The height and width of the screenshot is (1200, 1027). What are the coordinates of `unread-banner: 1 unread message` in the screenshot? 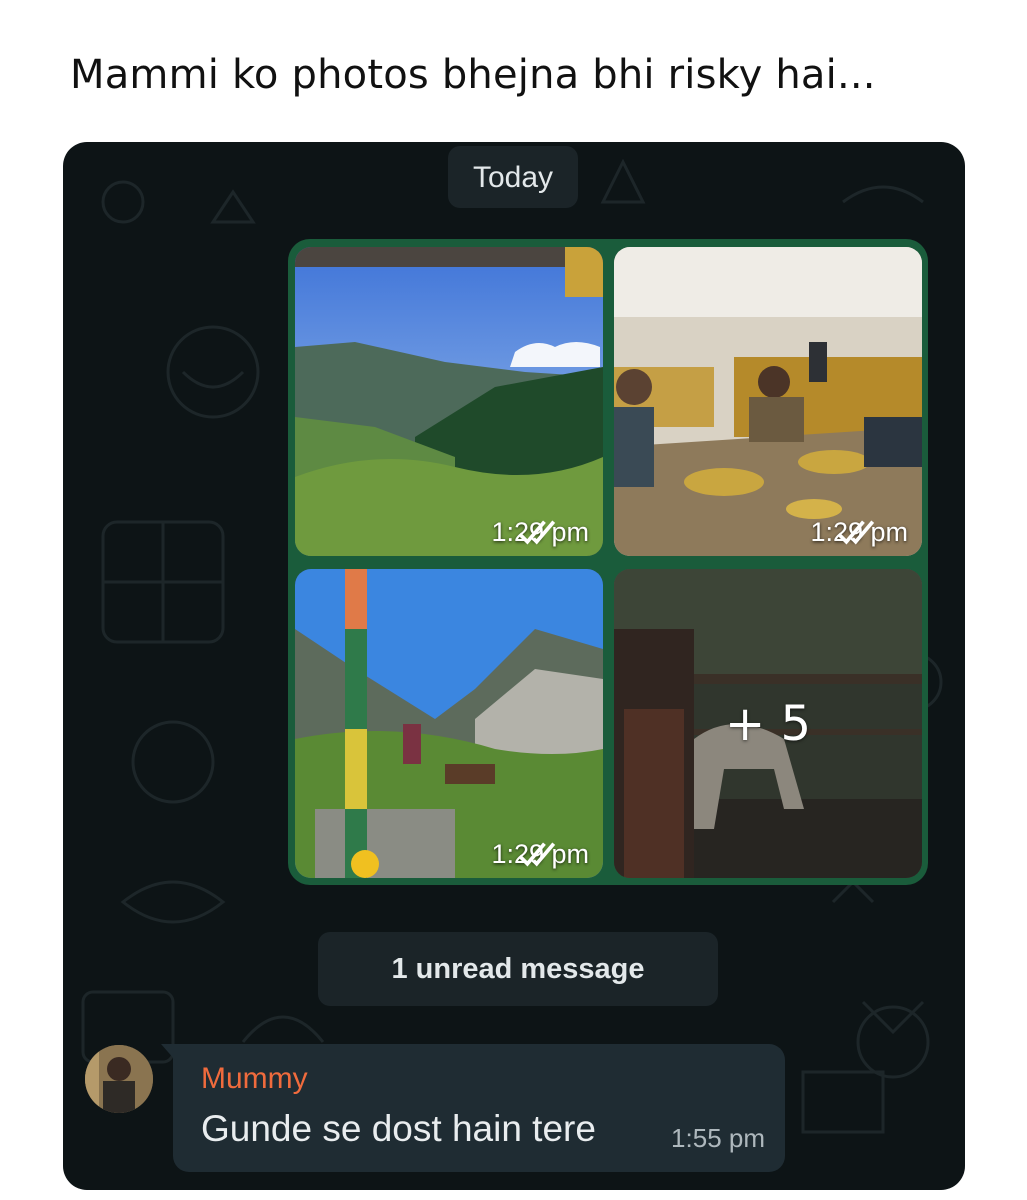 It's located at (518, 969).